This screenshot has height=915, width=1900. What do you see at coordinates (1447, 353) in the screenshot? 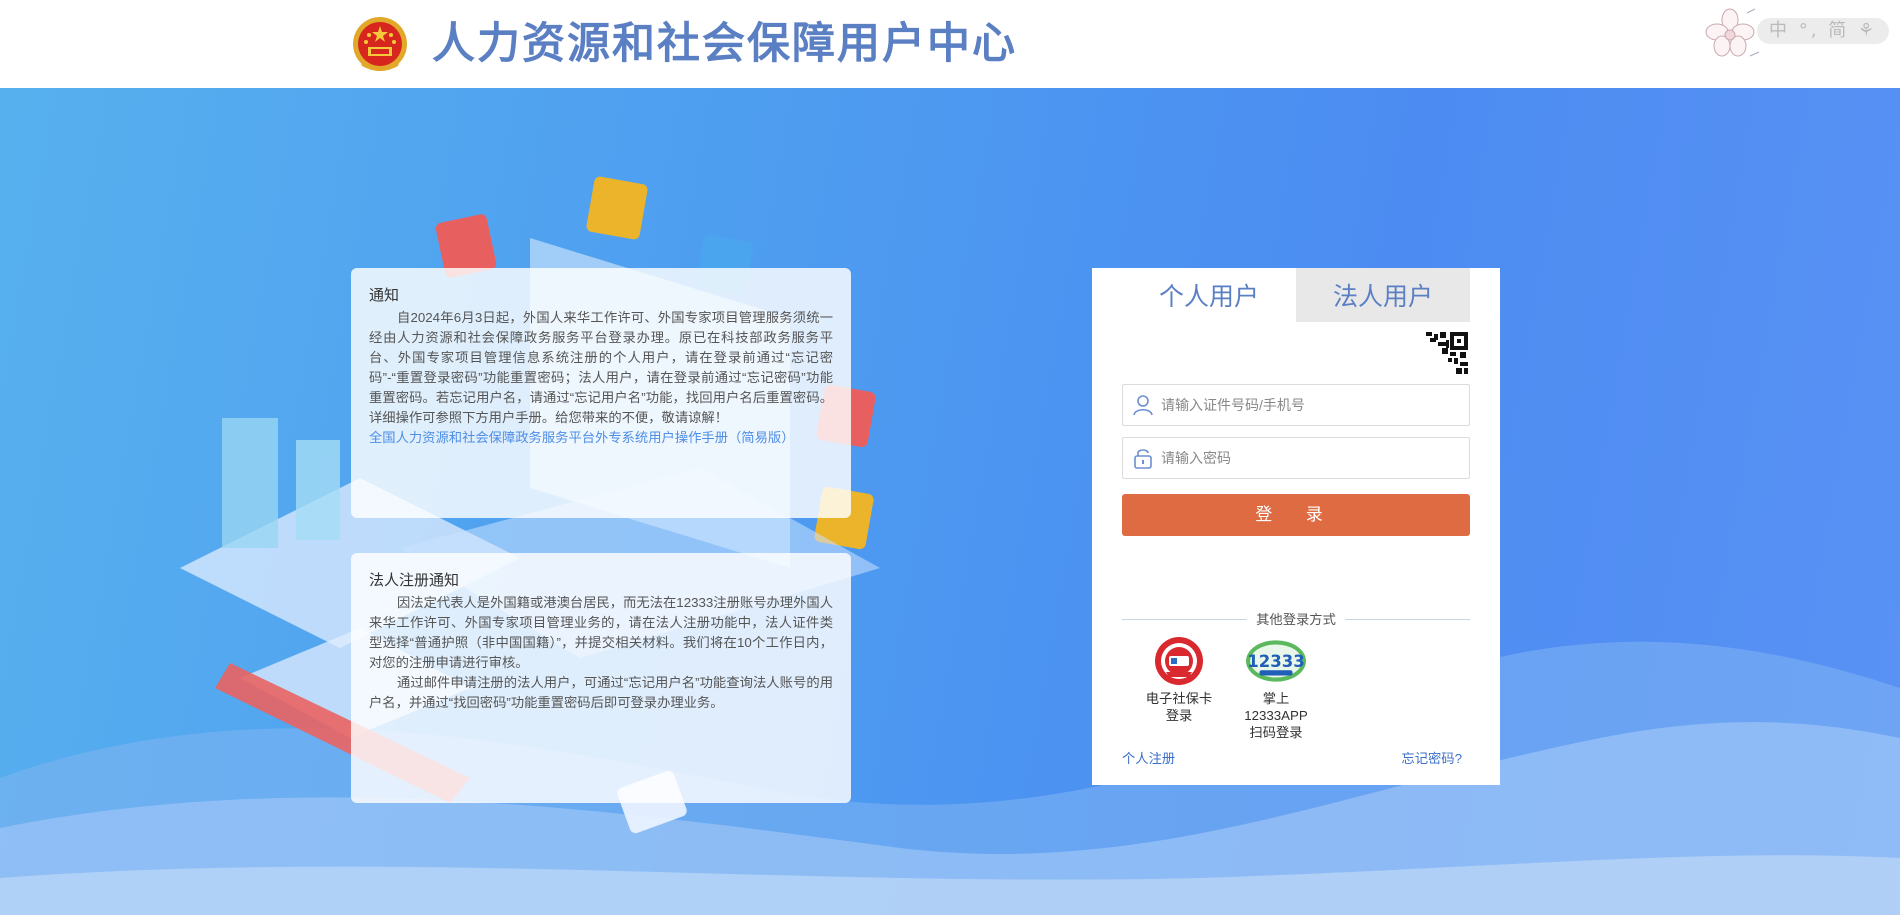
I see `qr-code-icon` at bounding box center [1447, 353].